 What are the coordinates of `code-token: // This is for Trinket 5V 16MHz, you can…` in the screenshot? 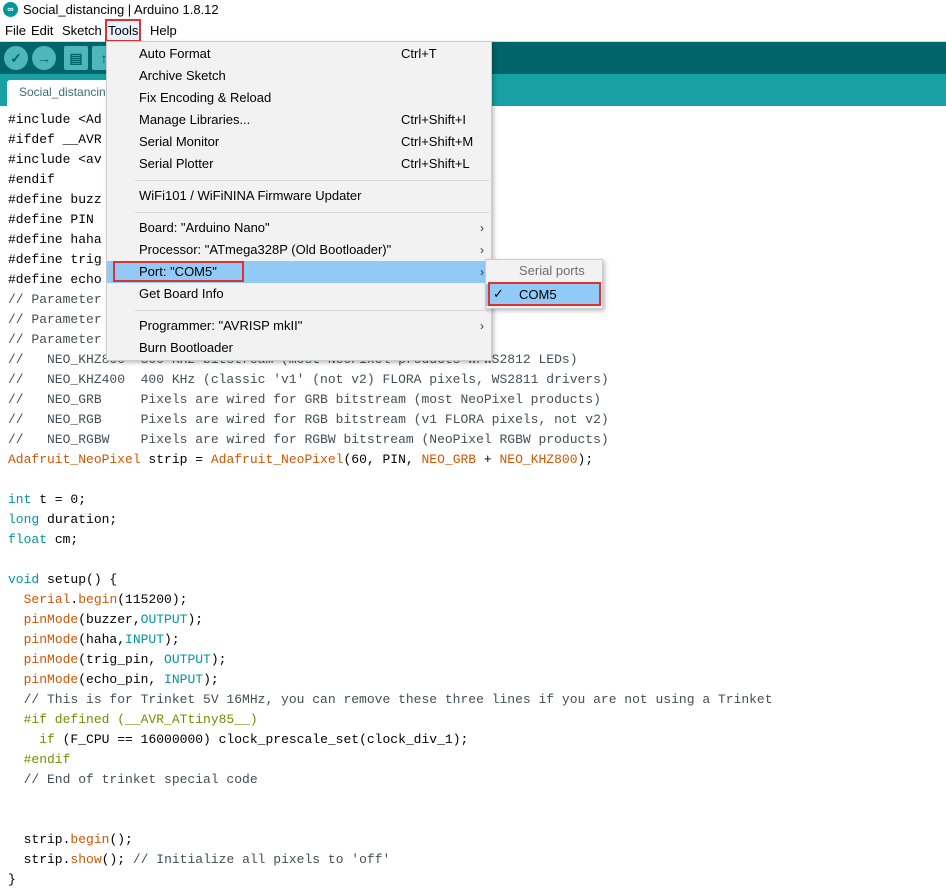 It's located at (390, 699).